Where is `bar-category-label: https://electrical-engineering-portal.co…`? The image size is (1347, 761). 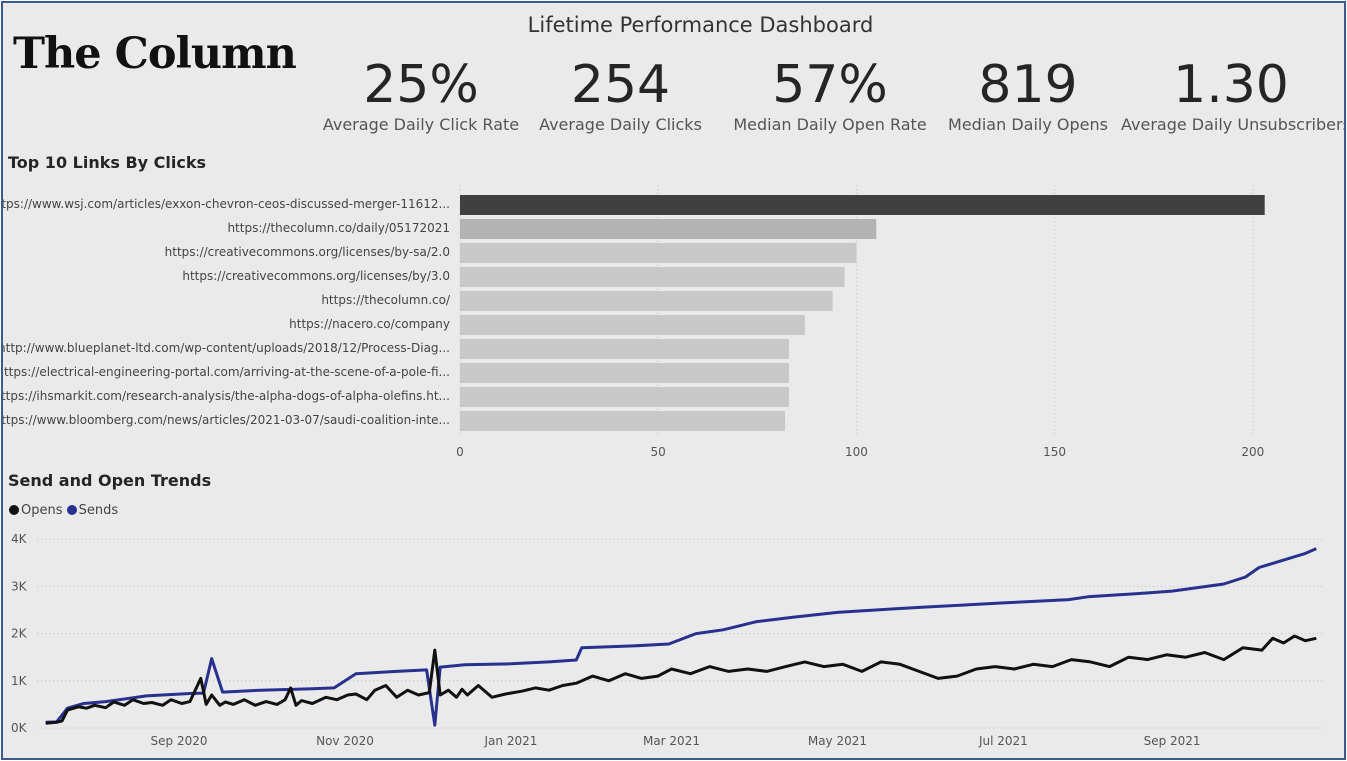
bar-category-label: https://electrical-engineering-portal.co… is located at coordinates (226, 372).